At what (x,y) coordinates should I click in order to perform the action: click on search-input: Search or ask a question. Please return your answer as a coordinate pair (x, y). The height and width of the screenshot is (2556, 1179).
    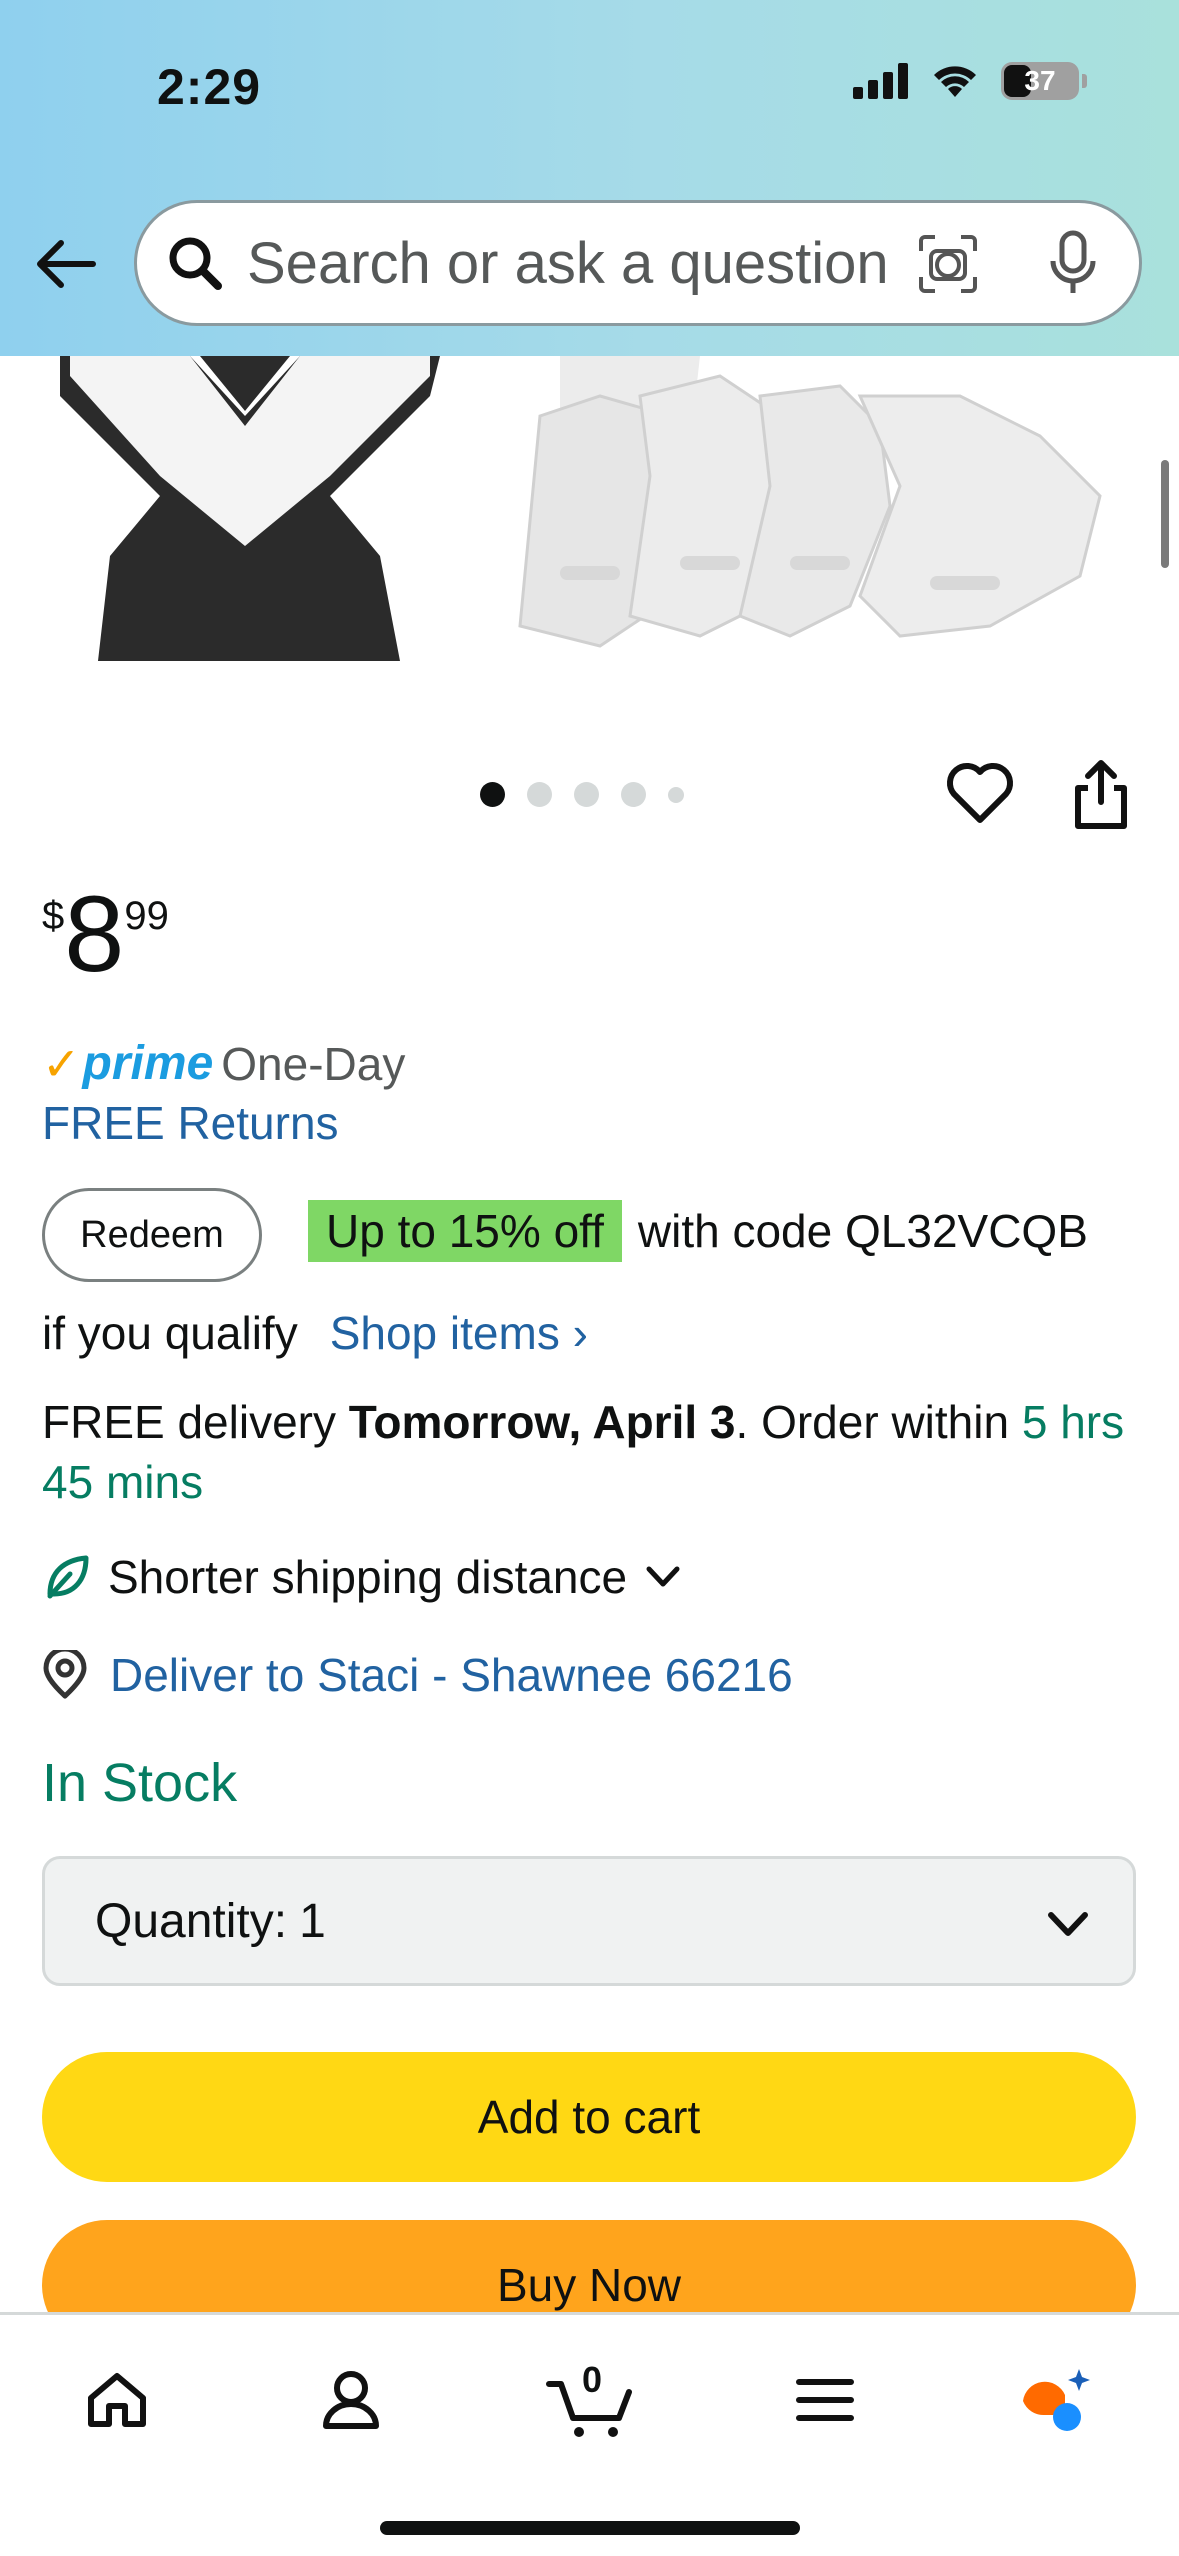
    Looking at the image, I should click on (638, 263).